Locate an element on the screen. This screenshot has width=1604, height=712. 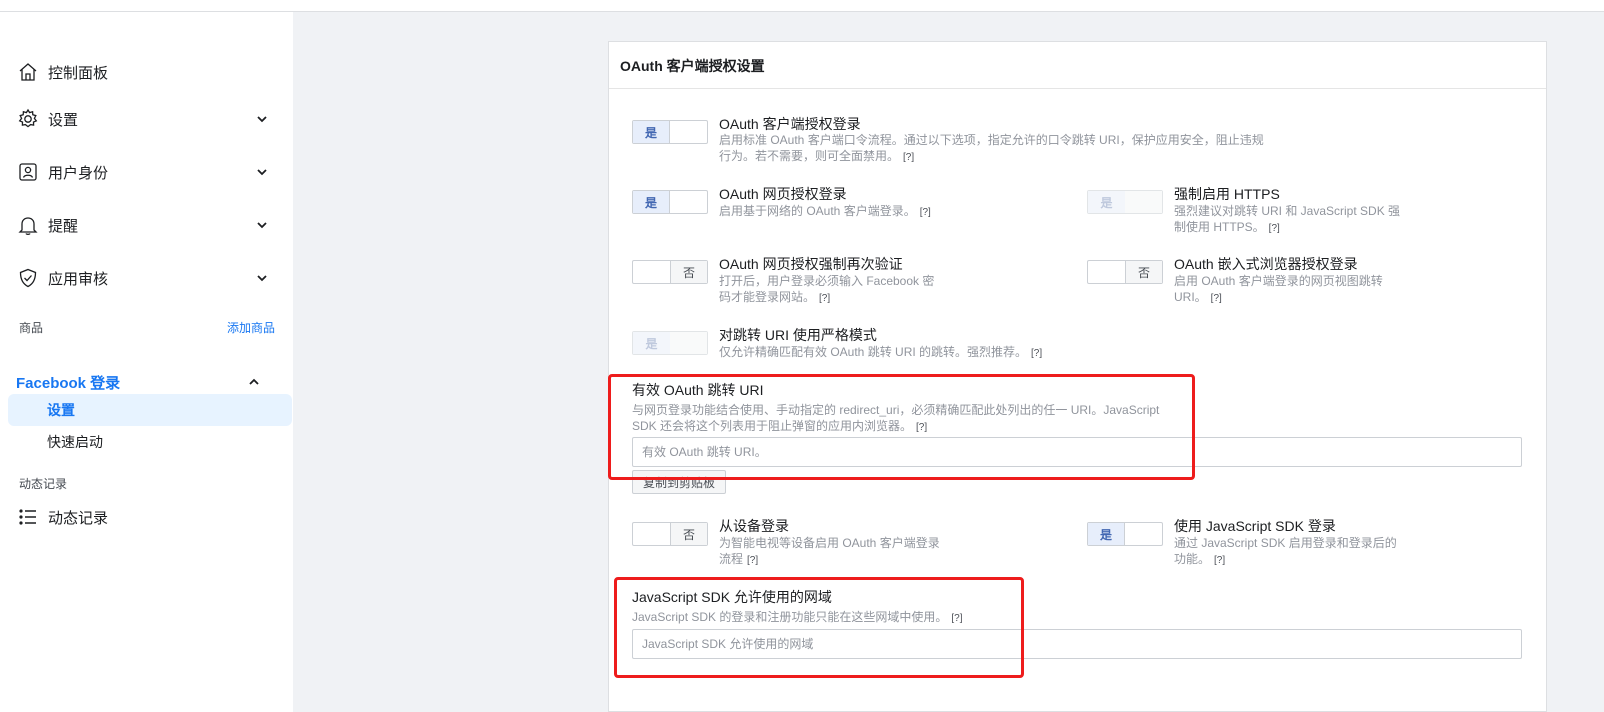
sidebar-item-facebook-login: Facebook 登录 is located at coordinates (147, 382).